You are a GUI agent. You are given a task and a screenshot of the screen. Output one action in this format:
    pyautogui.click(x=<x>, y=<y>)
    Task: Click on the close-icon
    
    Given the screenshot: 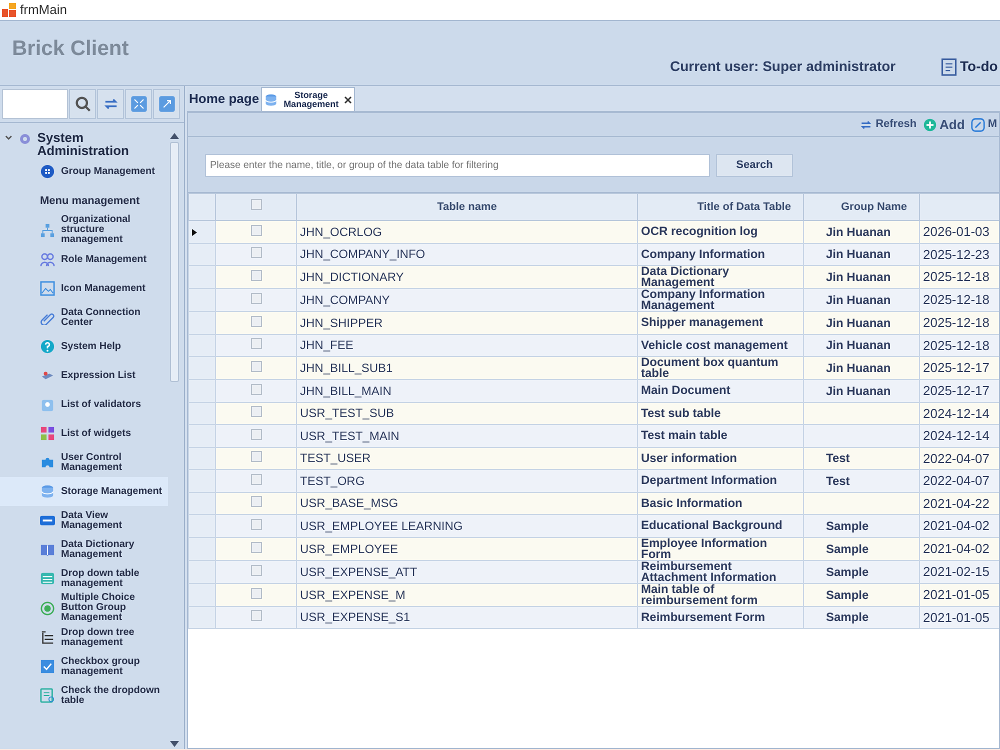 What is the action you would take?
    pyautogui.click(x=348, y=100)
    